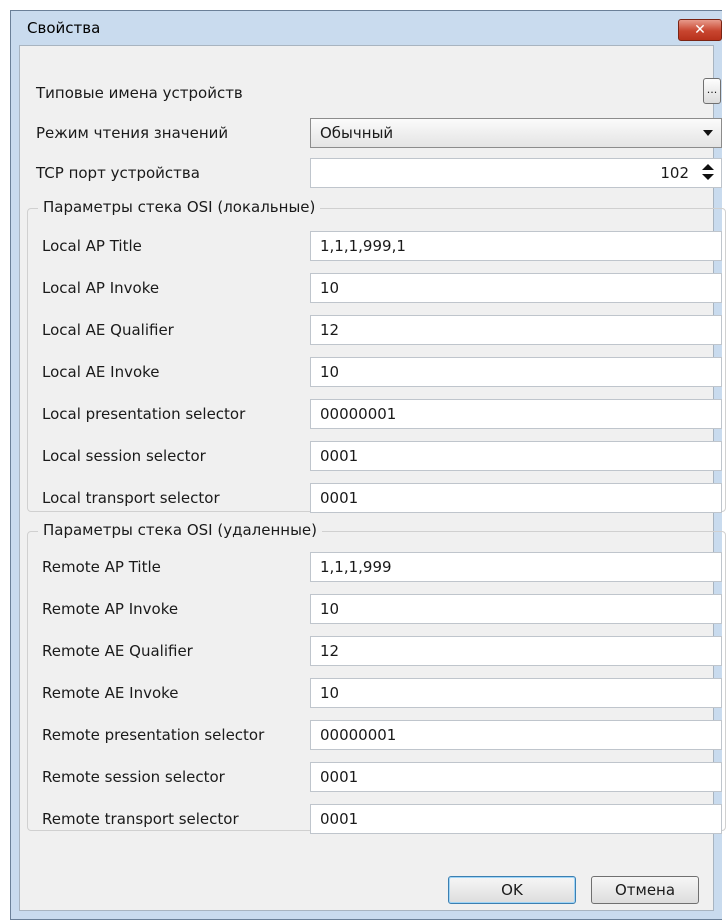 This screenshot has height=922, width=726. What do you see at coordinates (516, 651) in the screenshot?
I see `remote-ae-qualifier-input: 12` at bounding box center [516, 651].